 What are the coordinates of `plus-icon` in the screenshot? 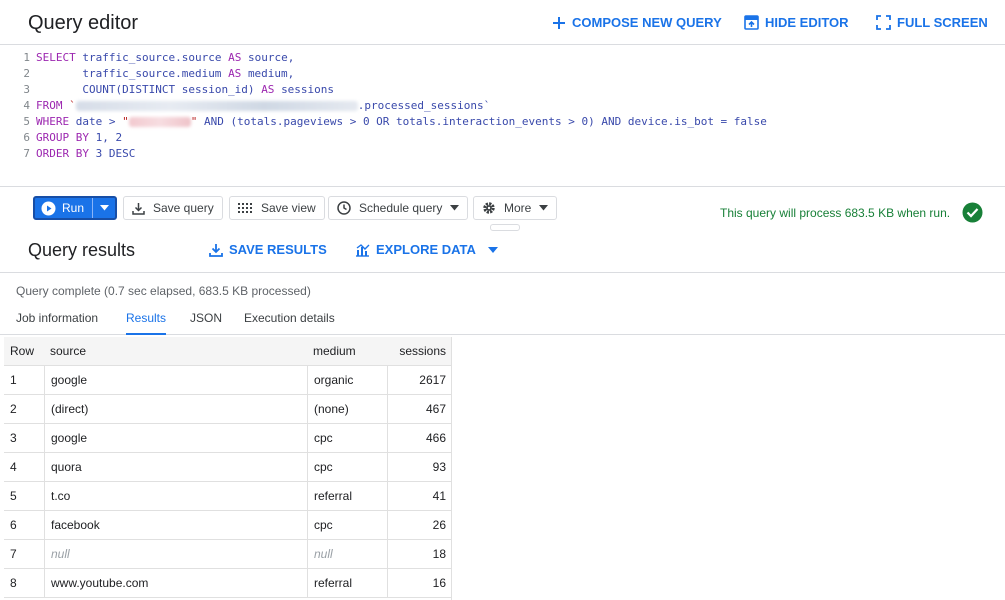 It's located at (559, 22).